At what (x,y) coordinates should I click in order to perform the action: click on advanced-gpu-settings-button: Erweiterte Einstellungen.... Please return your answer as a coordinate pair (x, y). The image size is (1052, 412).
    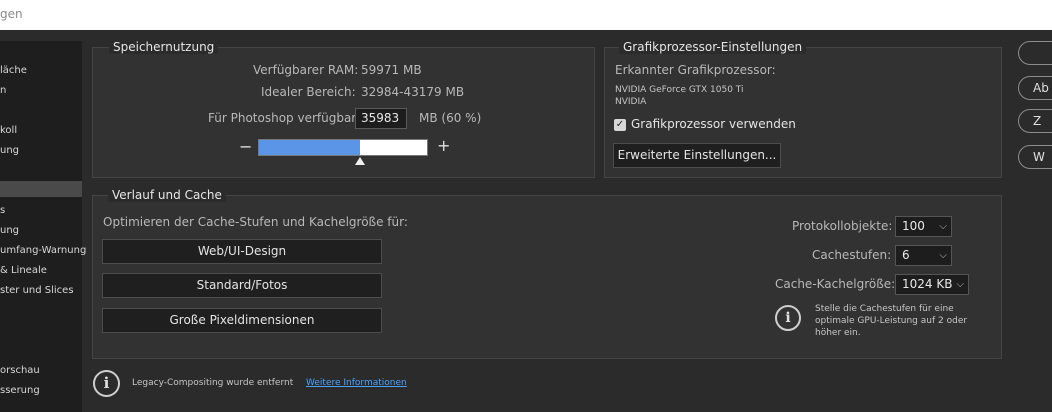
    Looking at the image, I should click on (697, 155).